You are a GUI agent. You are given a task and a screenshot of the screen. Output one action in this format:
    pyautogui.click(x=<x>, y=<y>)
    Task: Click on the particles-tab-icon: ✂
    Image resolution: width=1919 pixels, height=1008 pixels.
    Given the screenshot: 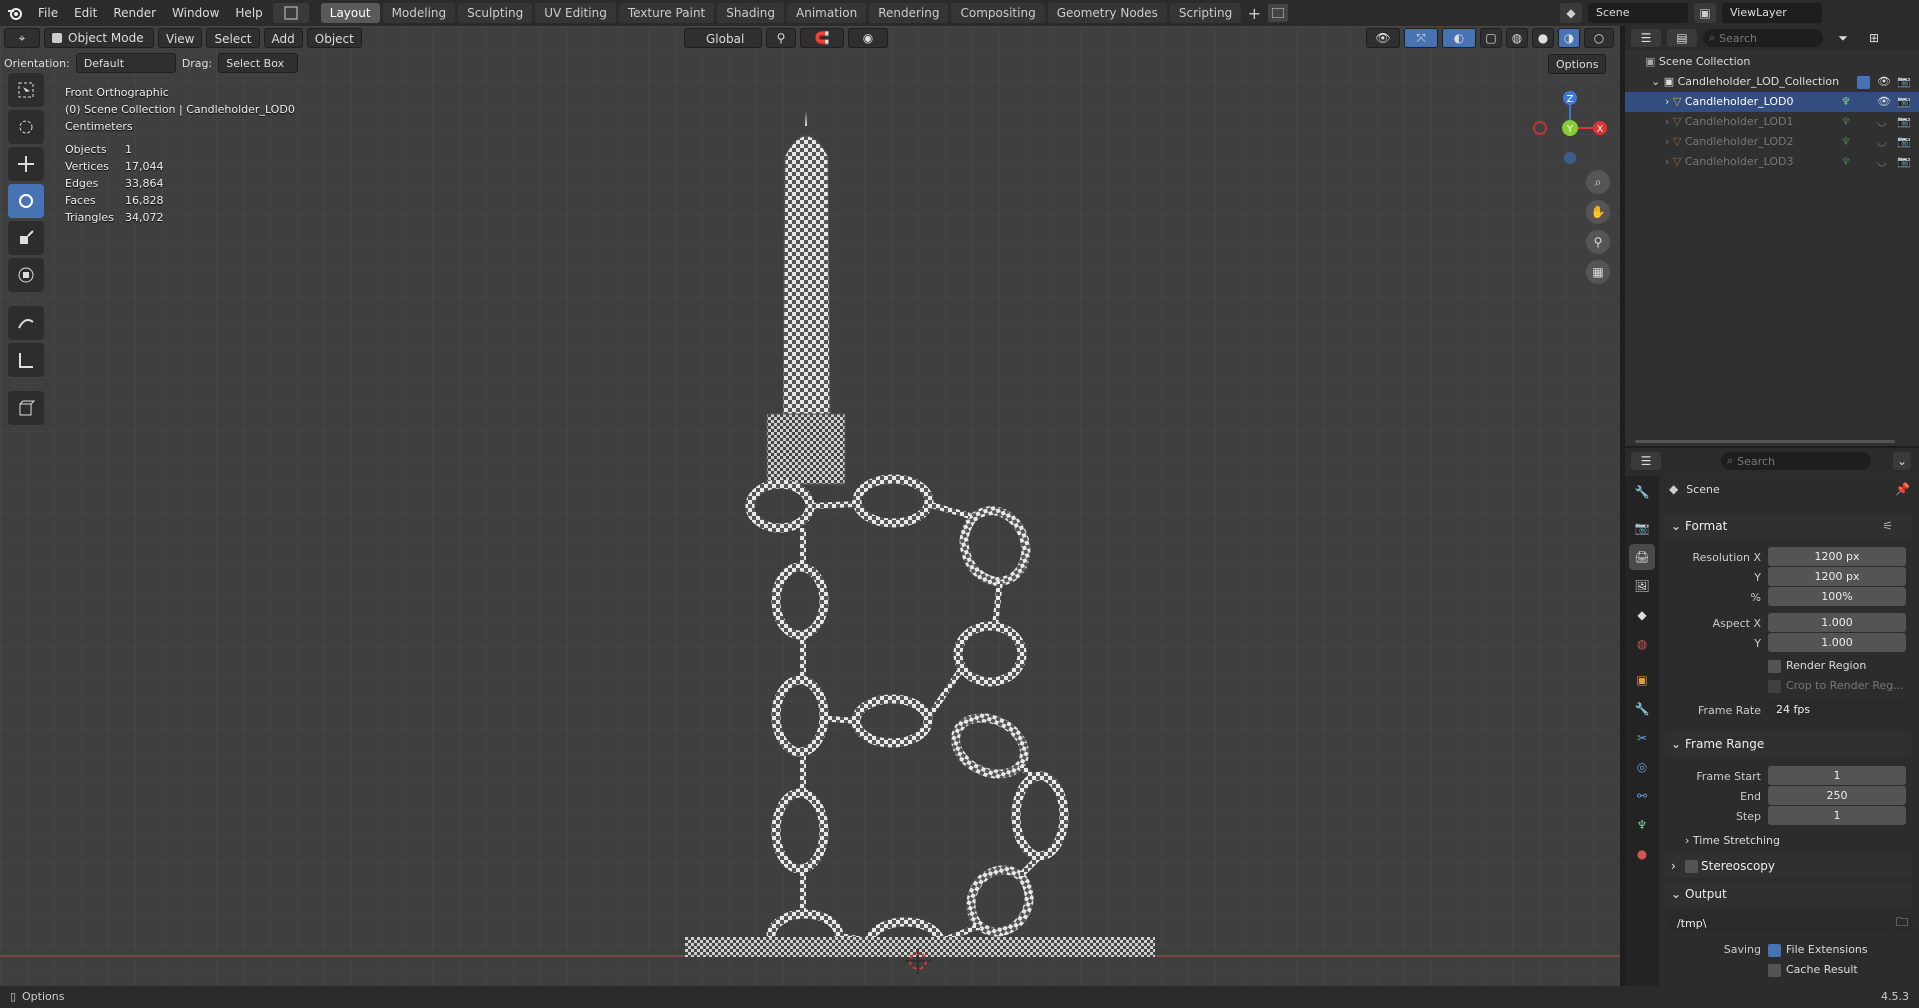 What is the action you would take?
    pyautogui.click(x=1642, y=738)
    